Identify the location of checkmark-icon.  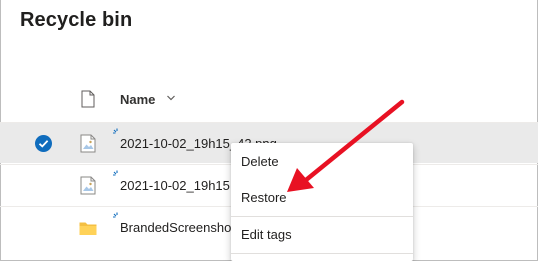
(43, 143).